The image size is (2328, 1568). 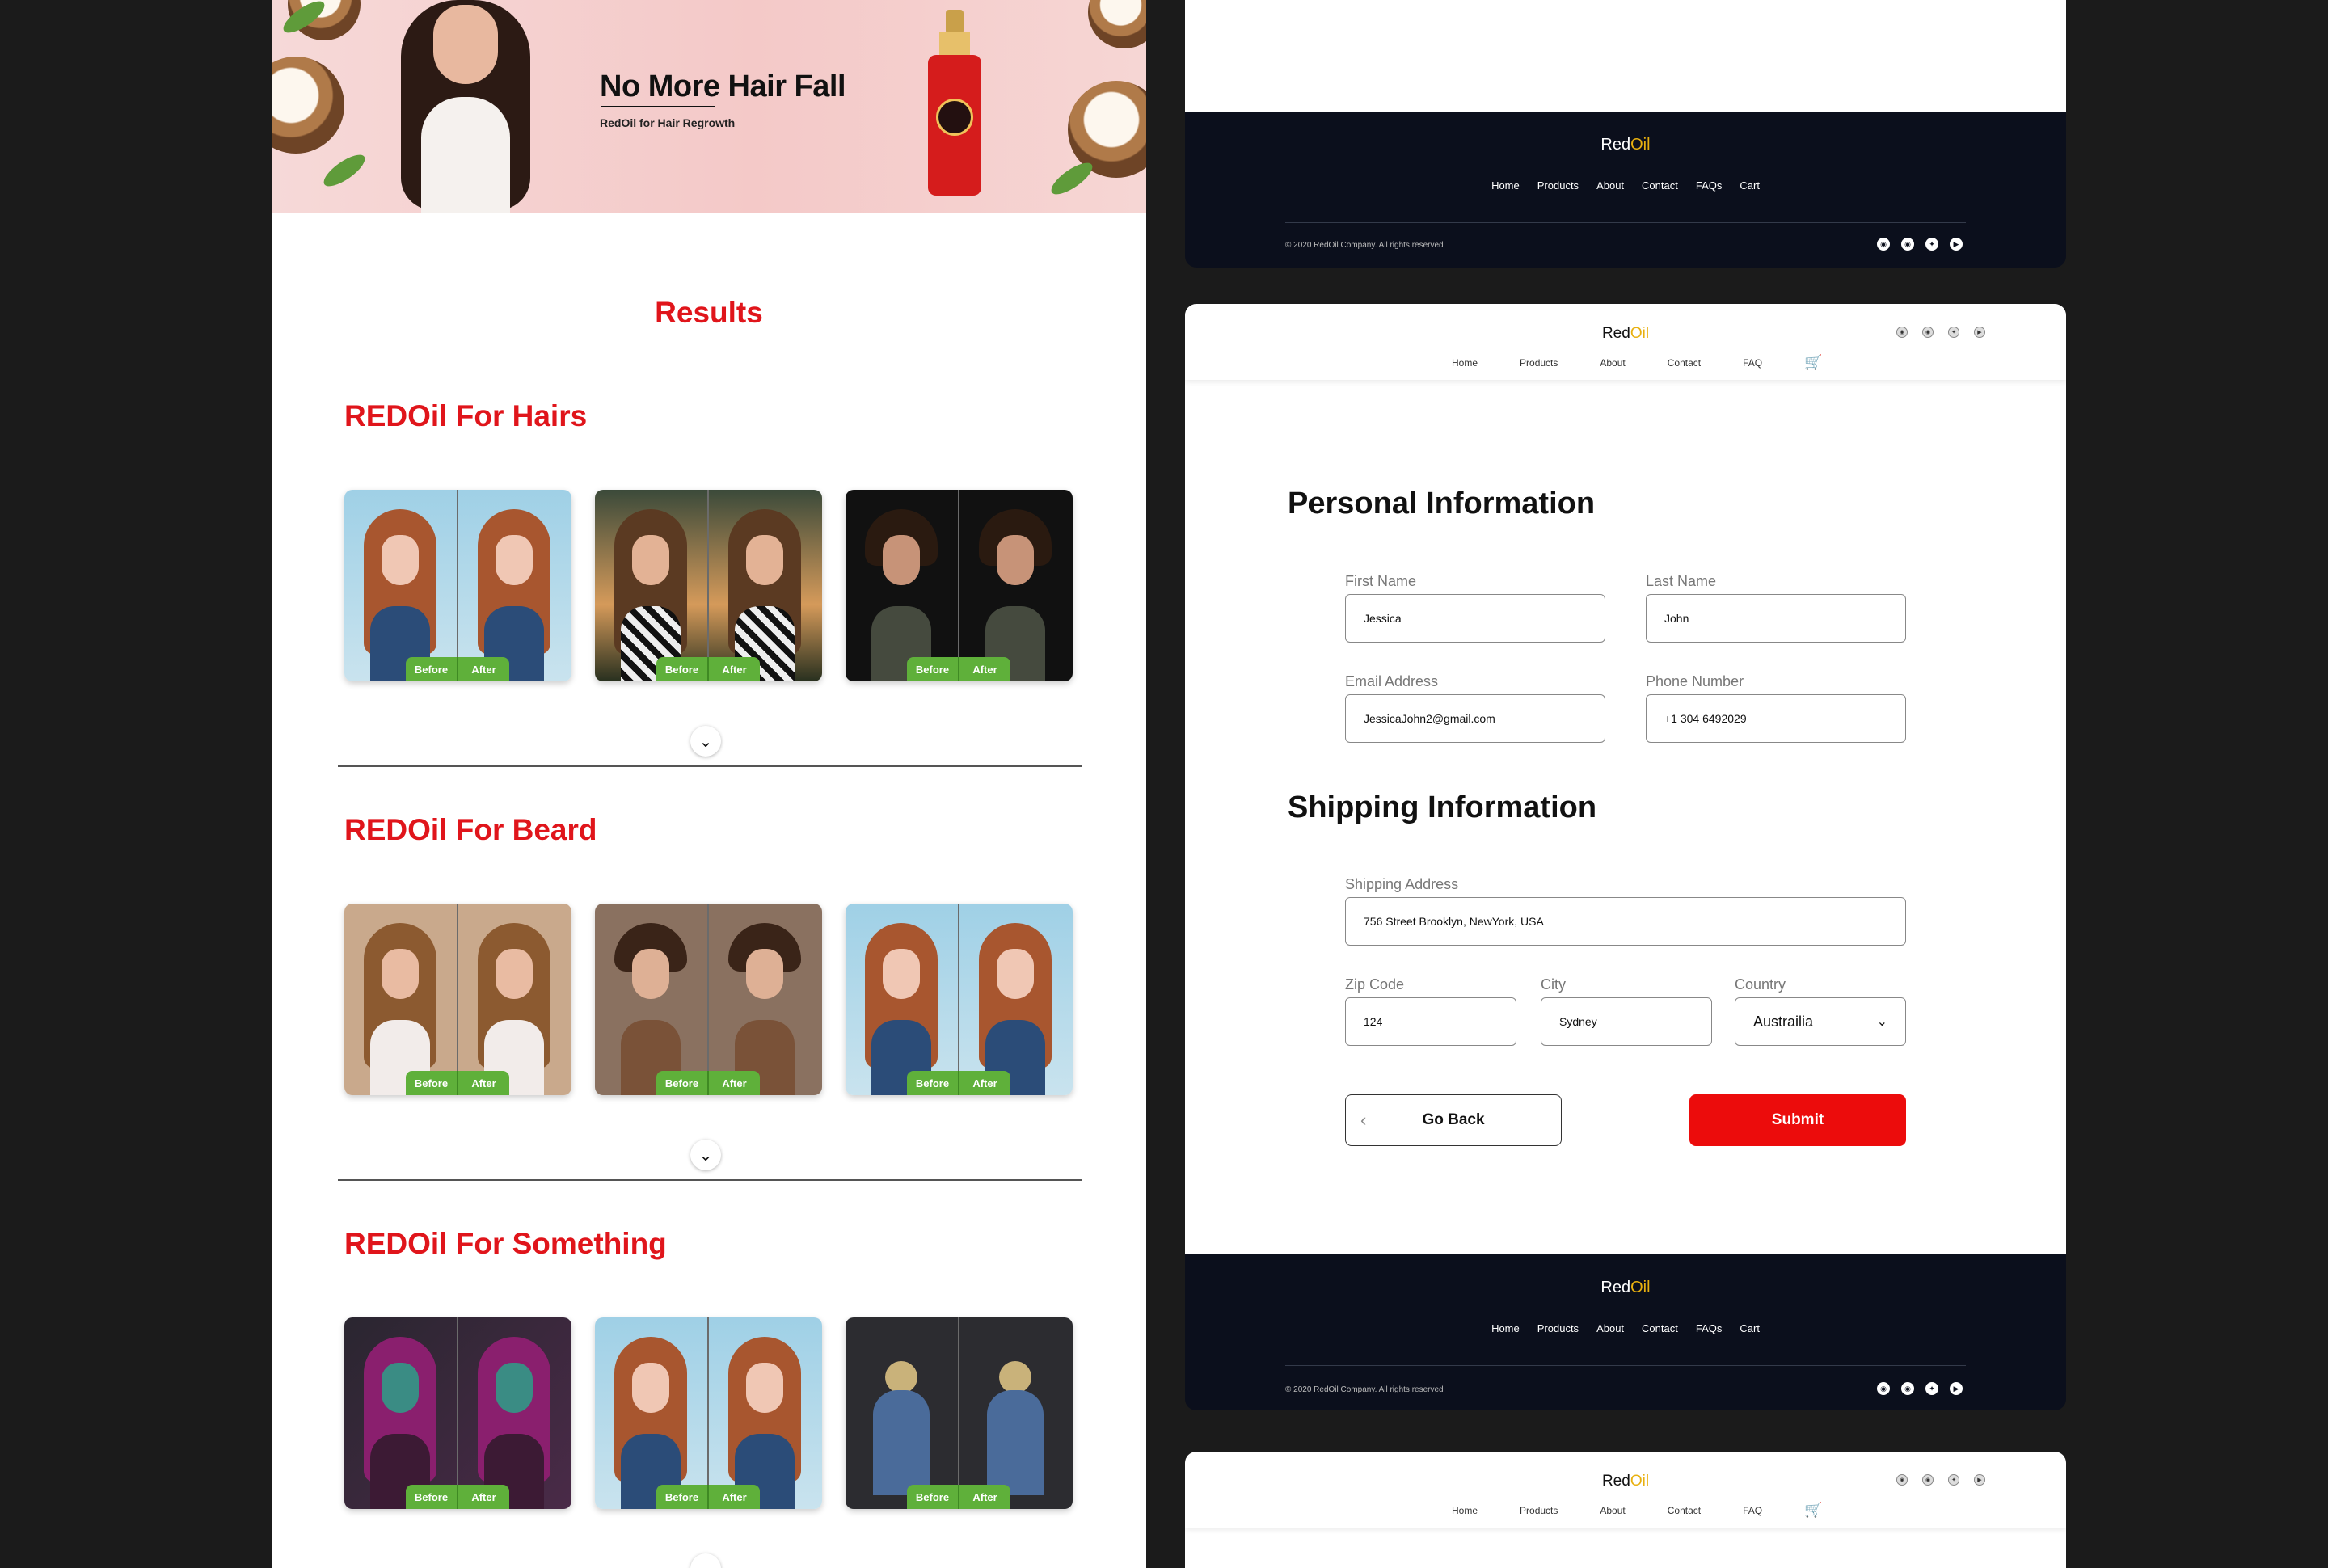 What do you see at coordinates (1554, 985) in the screenshot?
I see `city-label: City` at bounding box center [1554, 985].